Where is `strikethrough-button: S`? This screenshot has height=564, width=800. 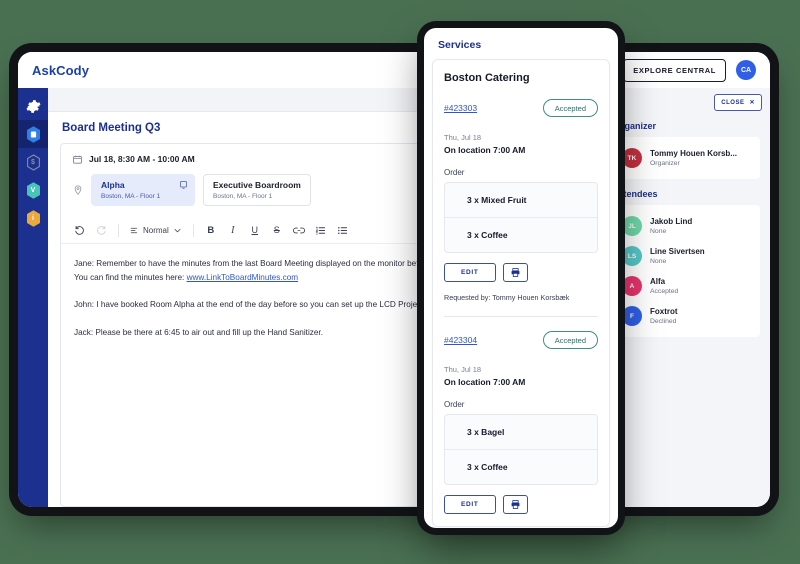
strikethrough-button: S is located at coordinates (277, 230).